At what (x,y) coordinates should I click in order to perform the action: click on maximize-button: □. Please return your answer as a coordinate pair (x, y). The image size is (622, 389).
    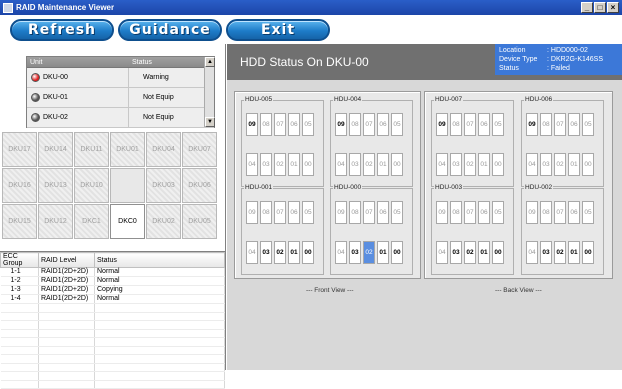
    Looking at the image, I should click on (600, 7).